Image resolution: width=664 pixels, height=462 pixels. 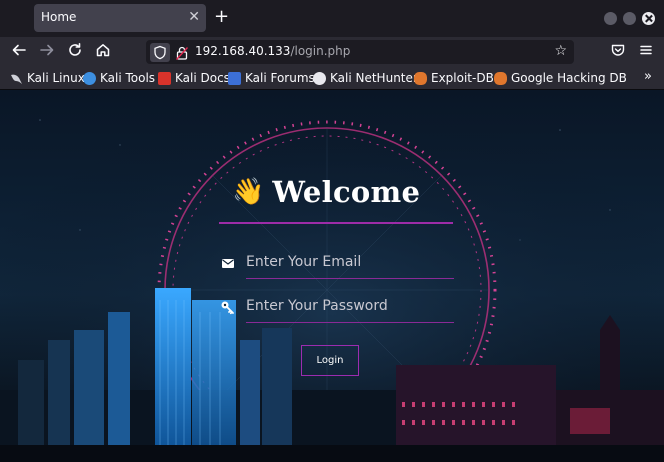 What do you see at coordinates (646, 52) in the screenshot?
I see `menu-hamburger-icon` at bounding box center [646, 52].